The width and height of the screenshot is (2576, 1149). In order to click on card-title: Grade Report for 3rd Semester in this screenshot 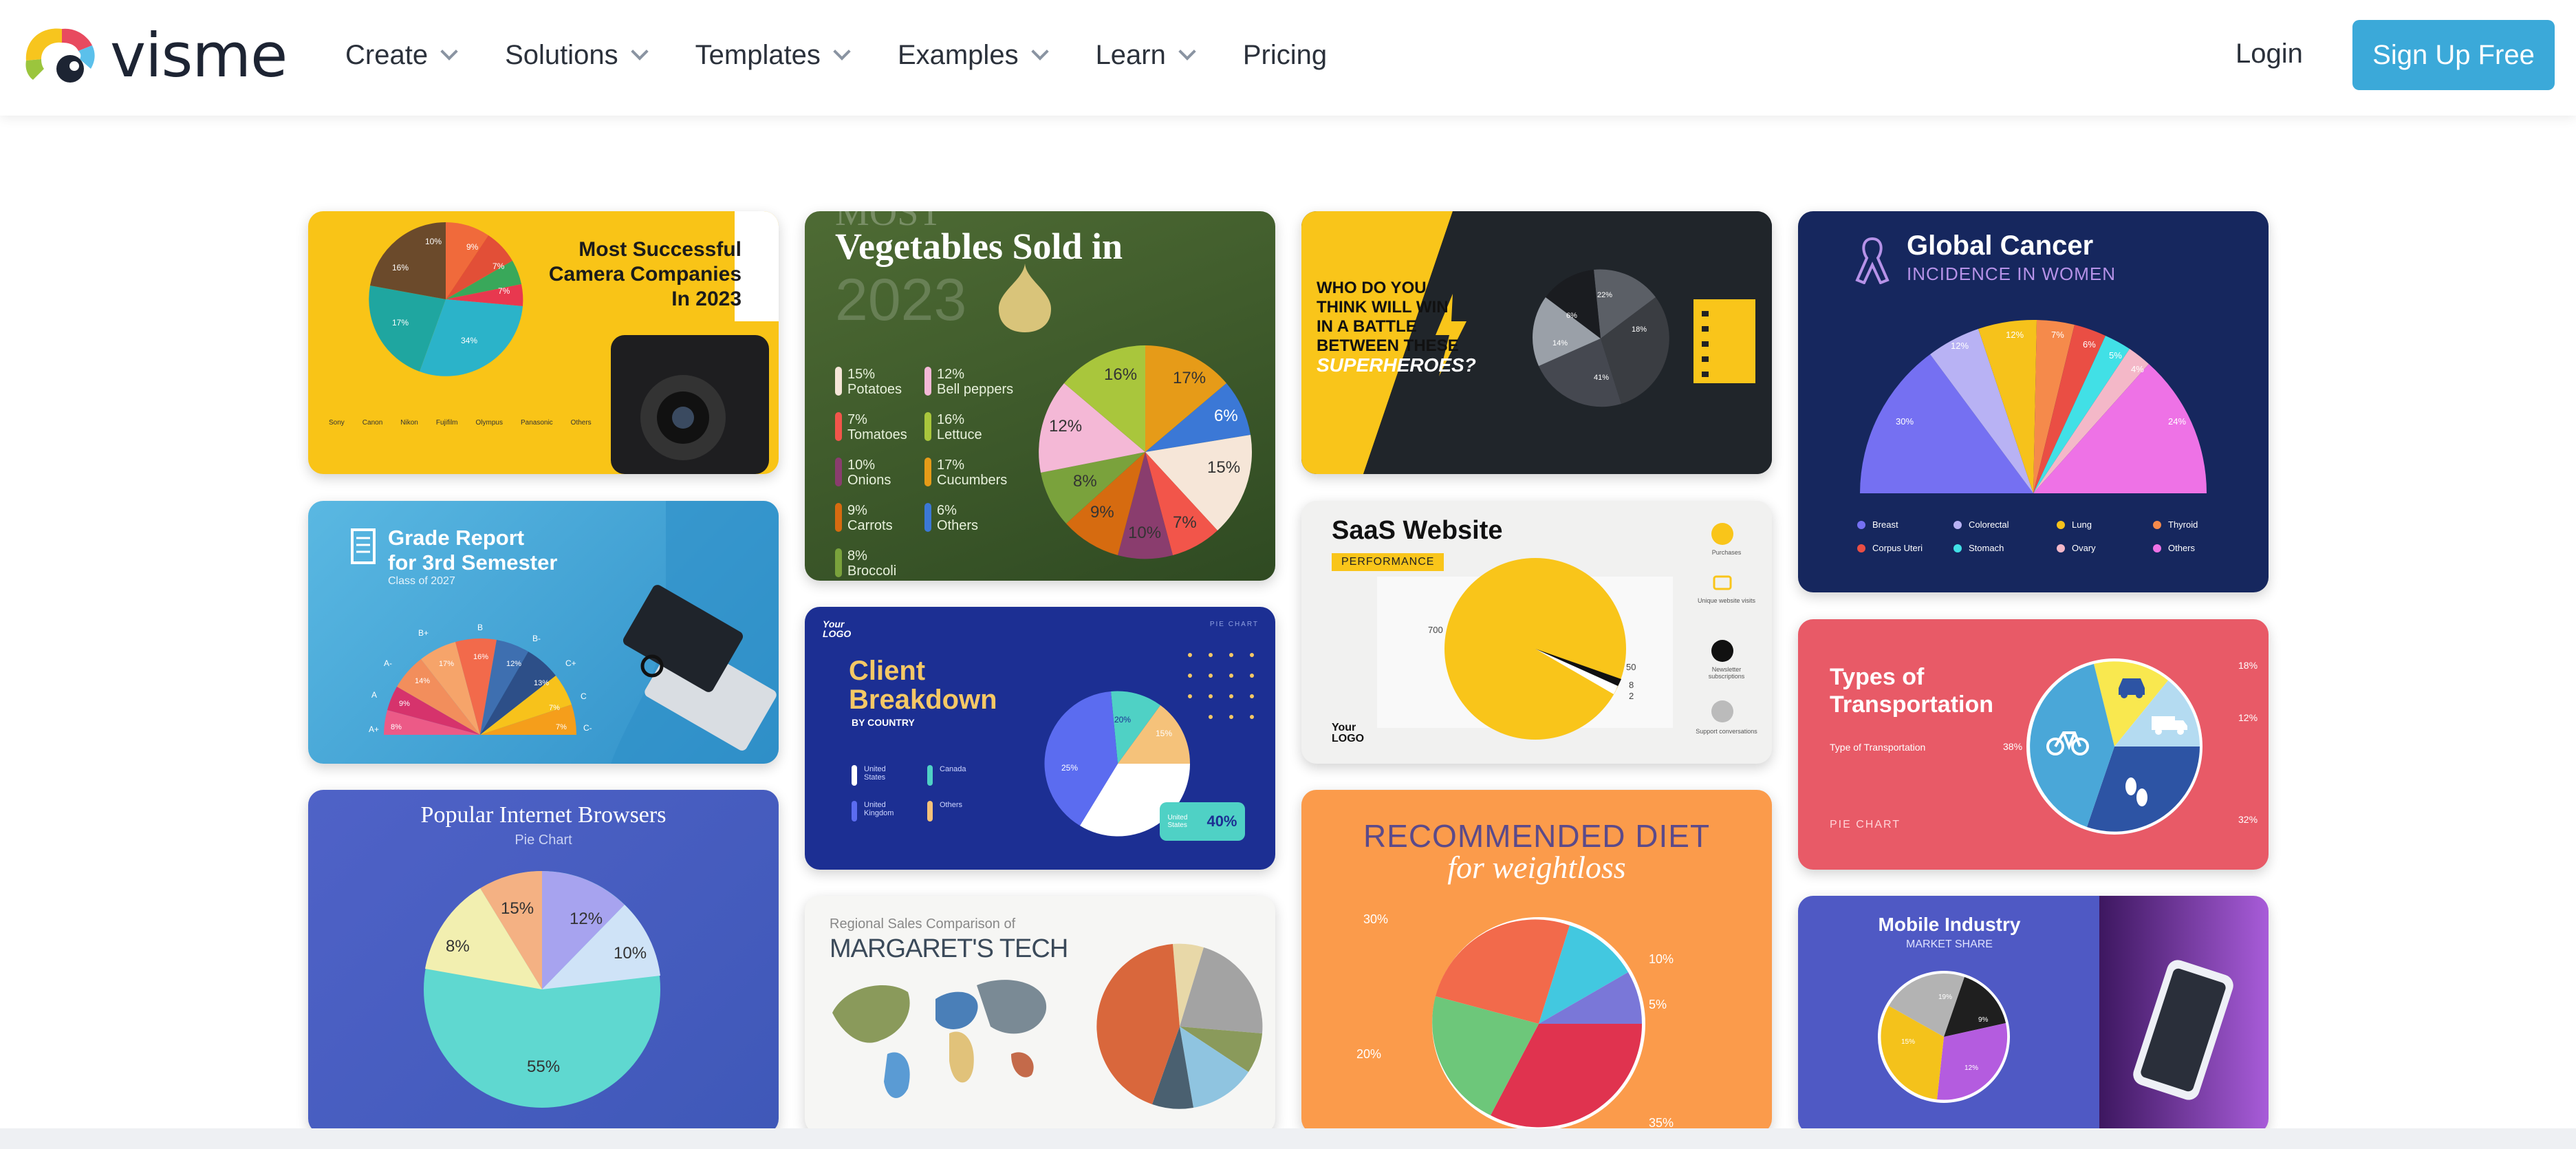, I will do `click(473, 550)`.